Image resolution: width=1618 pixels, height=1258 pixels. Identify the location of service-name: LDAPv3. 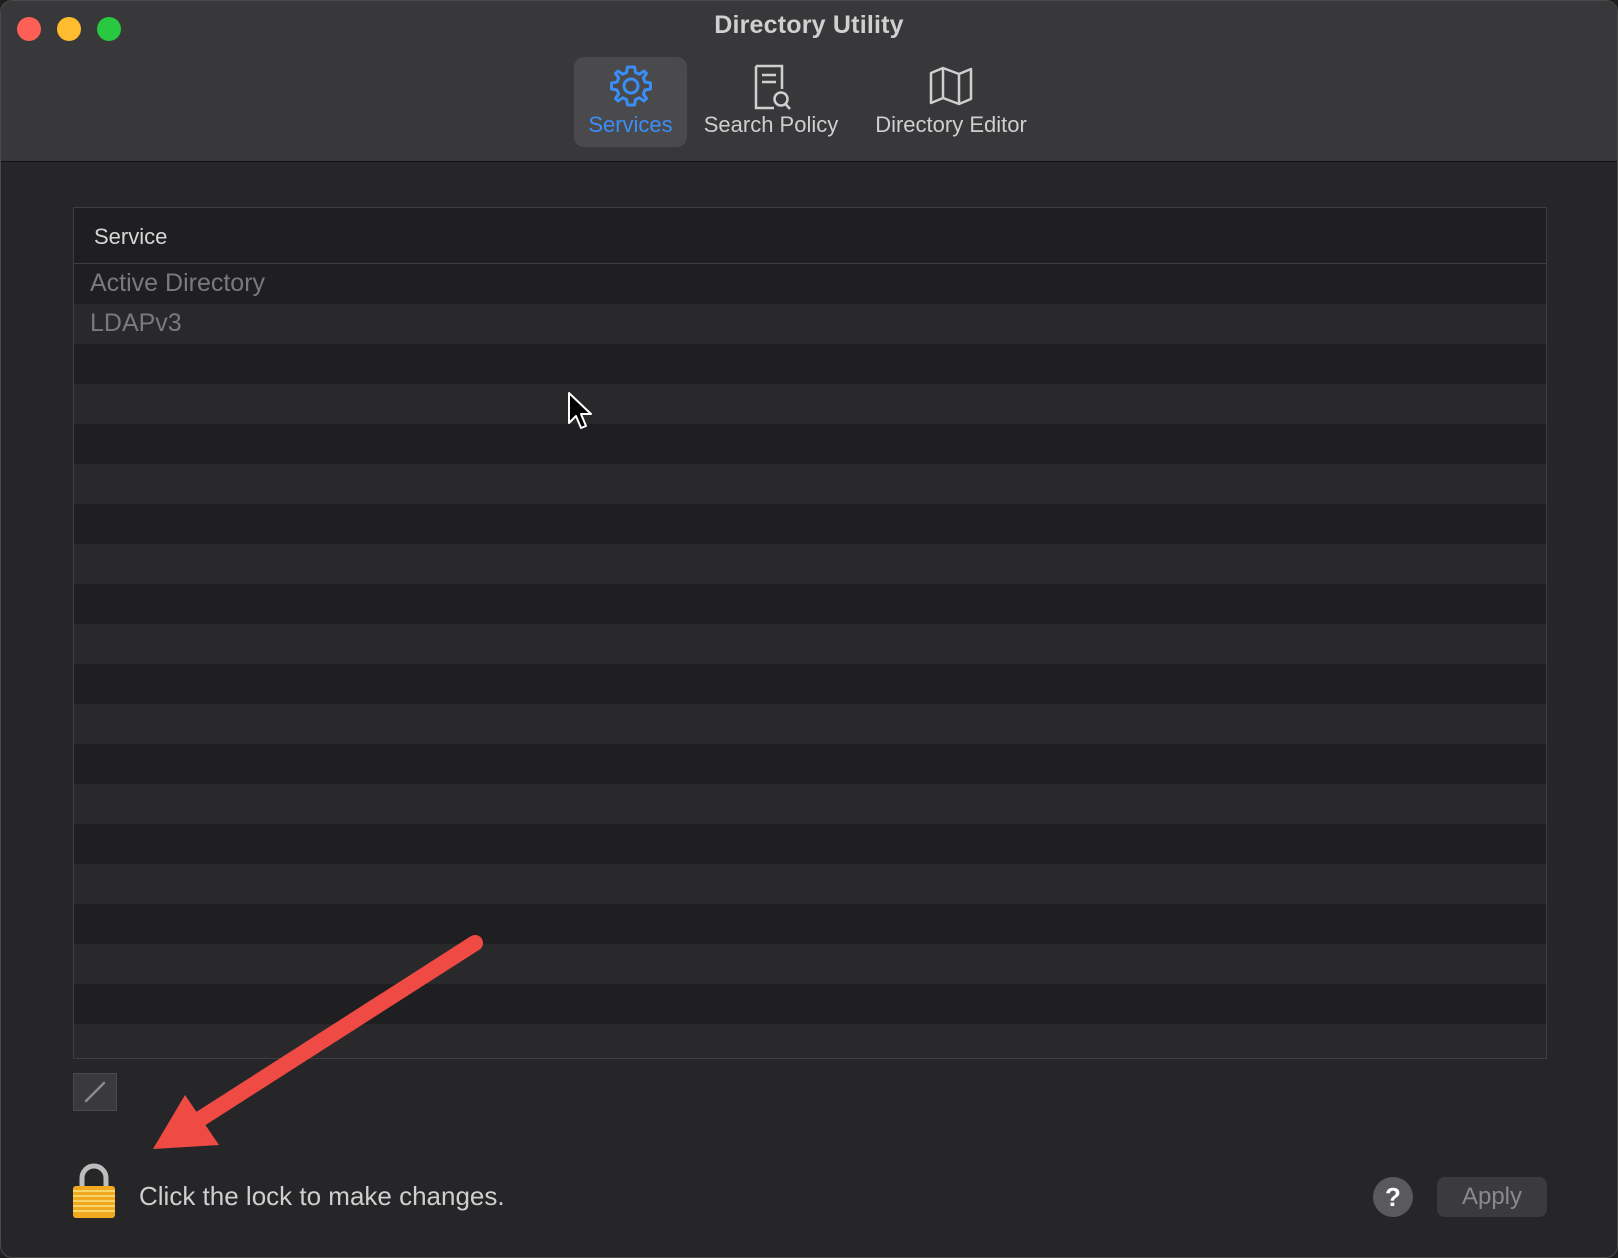
(136, 323).